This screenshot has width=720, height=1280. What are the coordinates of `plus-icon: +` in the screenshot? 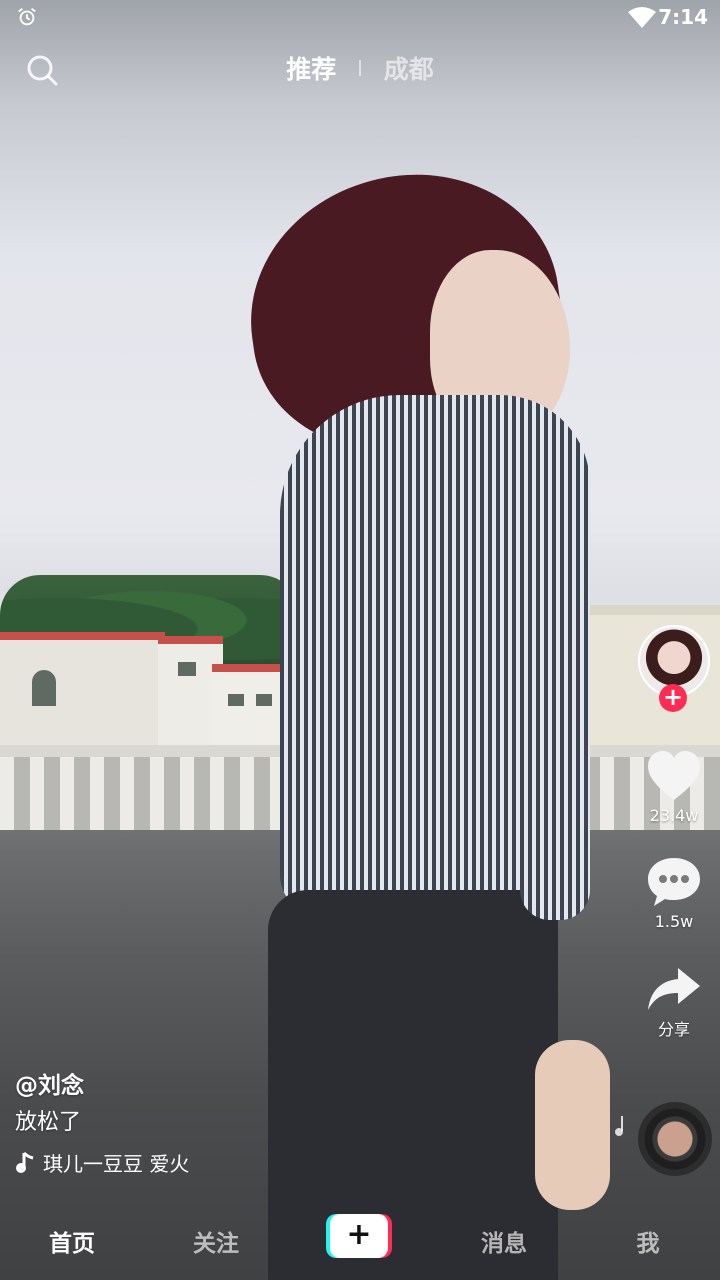 It's located at (359, 1236).